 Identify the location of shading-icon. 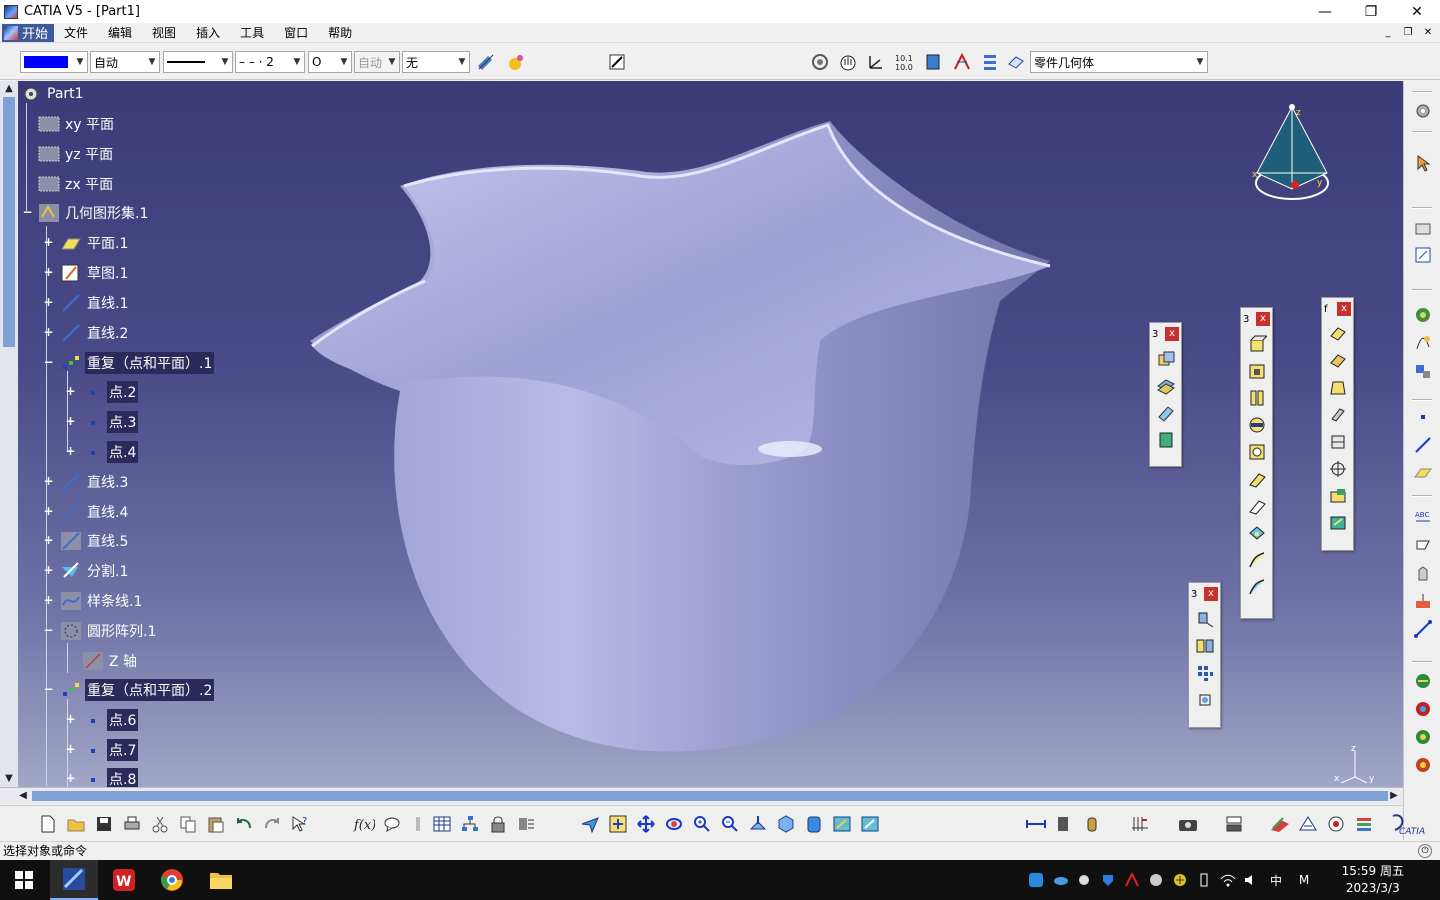
(814, 824).